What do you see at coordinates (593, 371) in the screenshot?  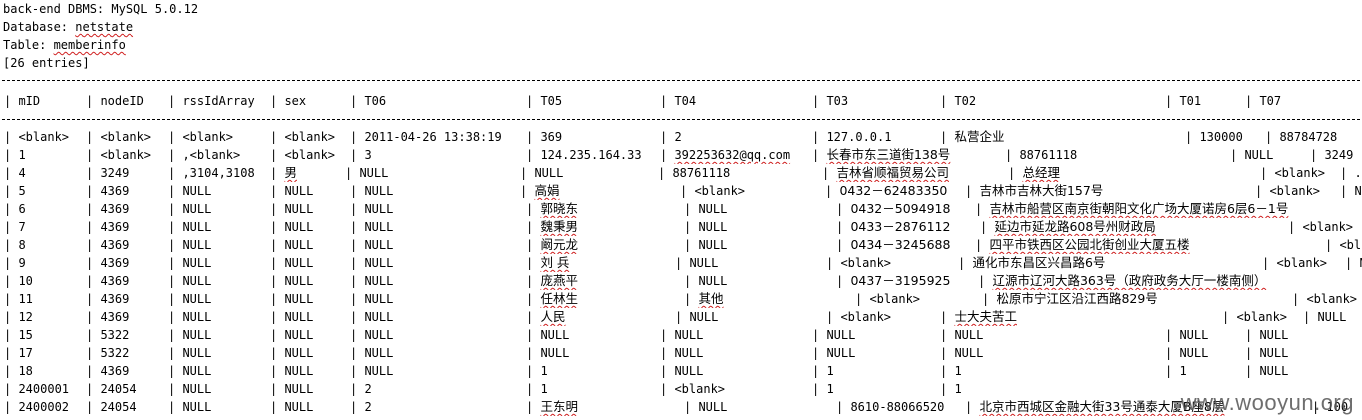 I see `cell-t05: | 1` at bounding box center [593, 371].